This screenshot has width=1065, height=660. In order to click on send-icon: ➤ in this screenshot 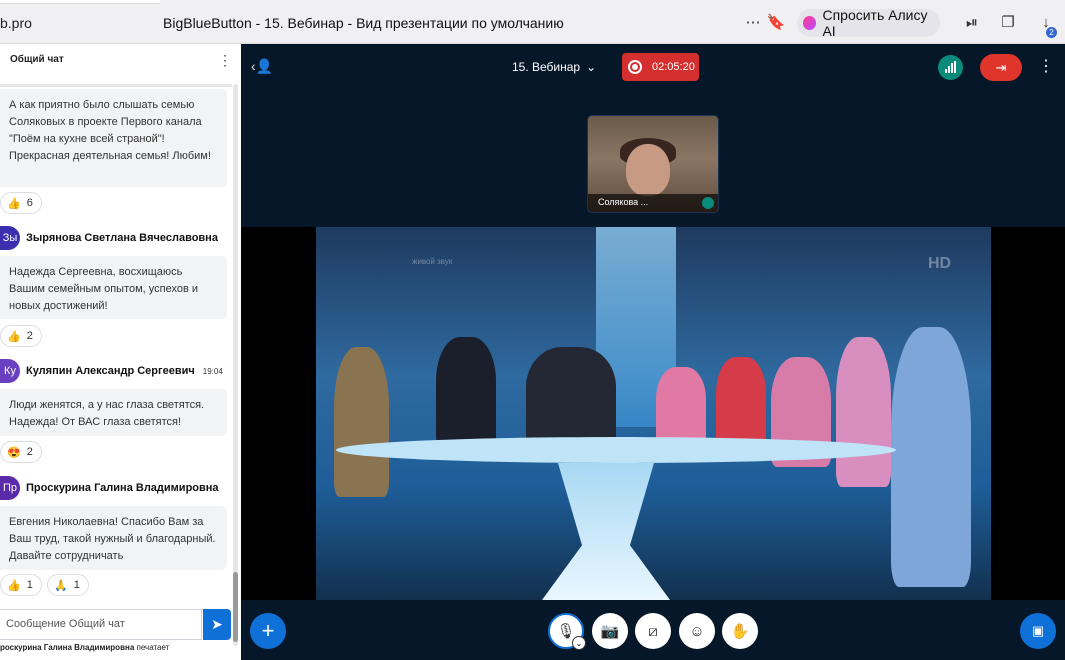, I will do `click(217, 624)`.